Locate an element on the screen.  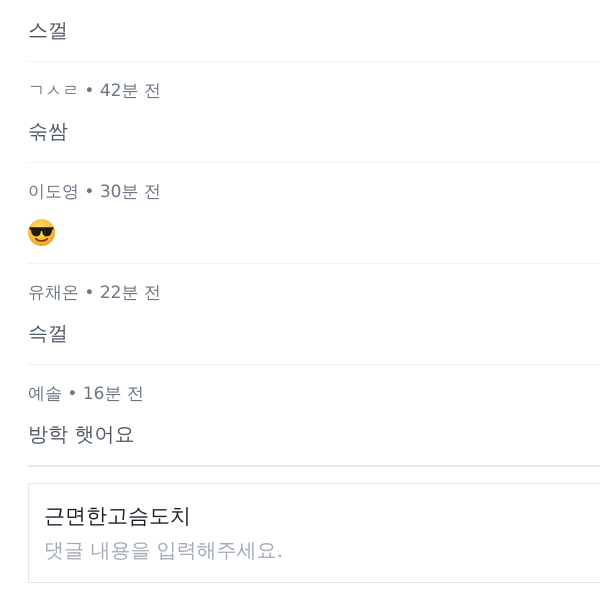
comment-text: 스껄 is located at coordinates (48, 30).